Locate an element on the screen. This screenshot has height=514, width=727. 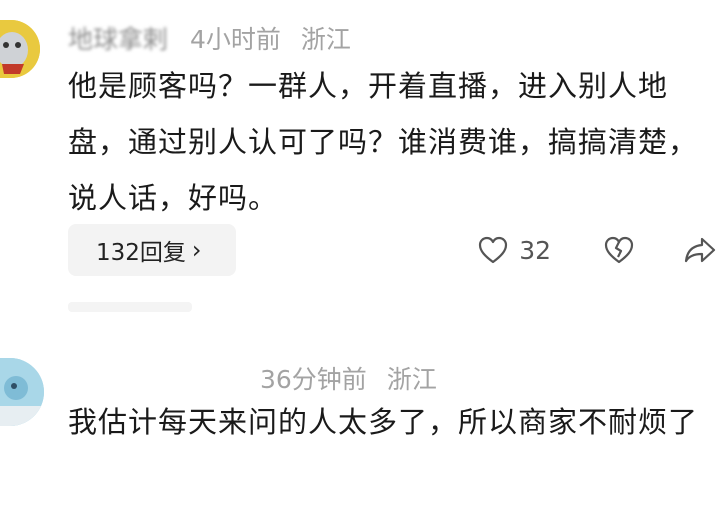
dislike-button is located at coordinates (619, 250).